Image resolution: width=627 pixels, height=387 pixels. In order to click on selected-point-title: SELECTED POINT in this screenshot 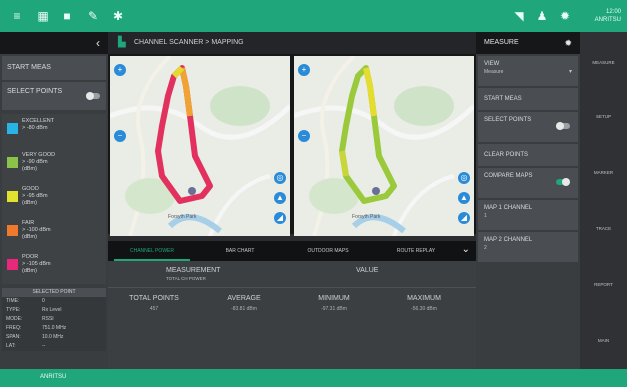, I will do `click(54, 292)`.